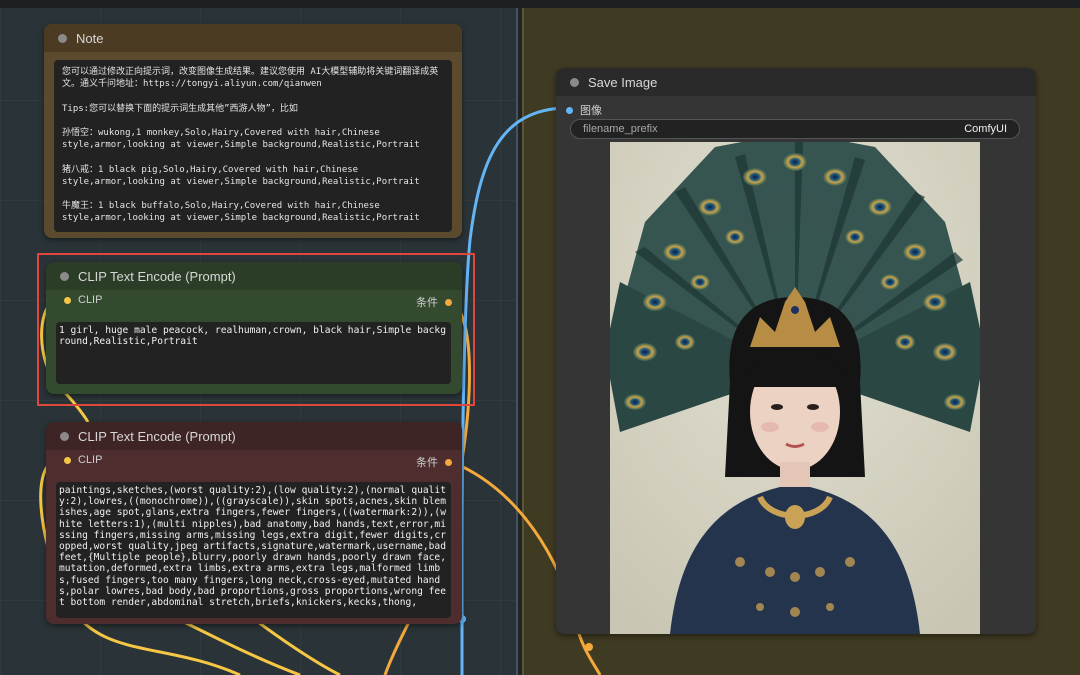 This screenshot has width=1080, height=675. What do you see at coordinates (157, 436) in the screenshot?
I see `clip-negative-title: CLIP Text Encode (Prompt)` at bounding box center [157, 436].